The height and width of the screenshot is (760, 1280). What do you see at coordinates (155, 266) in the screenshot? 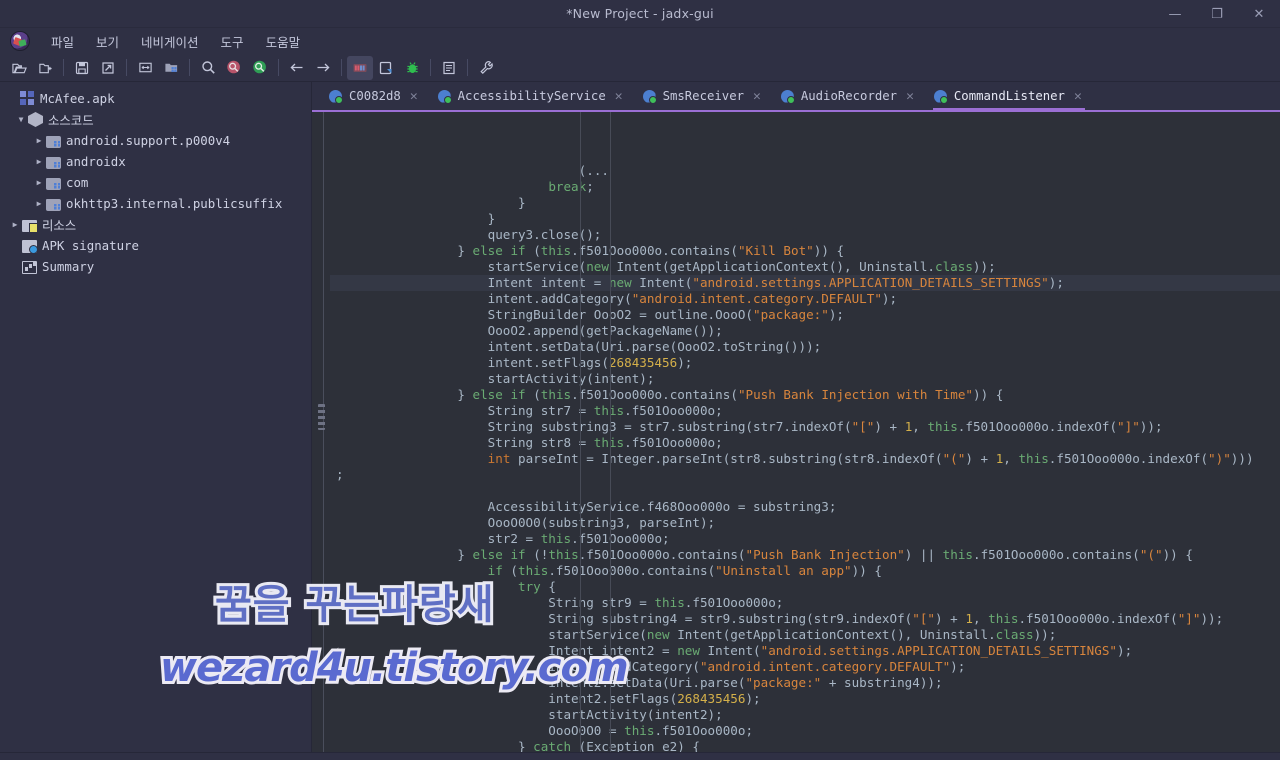
I see `tree-item-summary: Summary` at bounding box center [155, 266].